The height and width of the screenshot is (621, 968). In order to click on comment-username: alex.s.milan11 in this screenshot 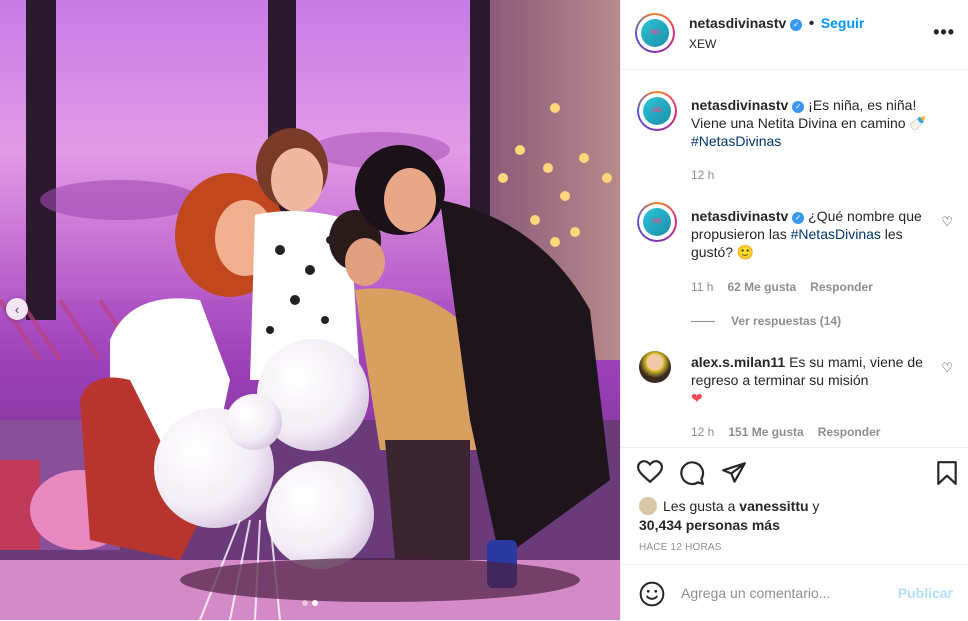, I will do `click(738, 362)`.